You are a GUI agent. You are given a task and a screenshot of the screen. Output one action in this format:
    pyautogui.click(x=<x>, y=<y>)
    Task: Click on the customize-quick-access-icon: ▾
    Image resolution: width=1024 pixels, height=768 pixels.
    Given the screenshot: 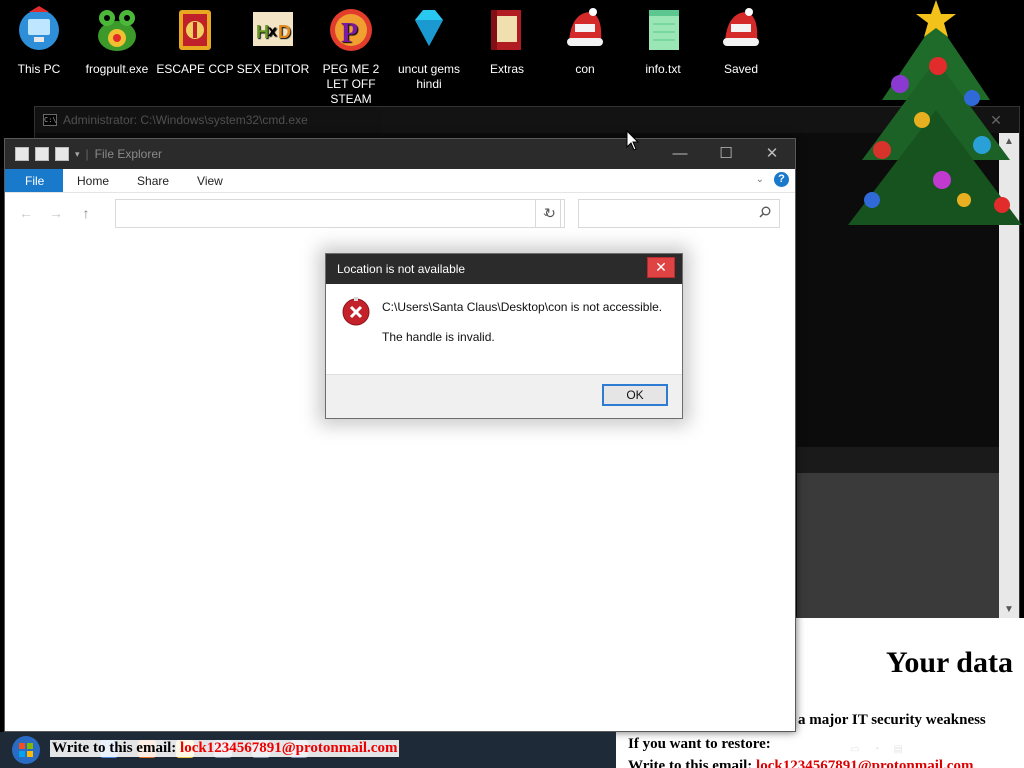 What is the action you would take?
    pyautogui.click(x=77, y=154)
    